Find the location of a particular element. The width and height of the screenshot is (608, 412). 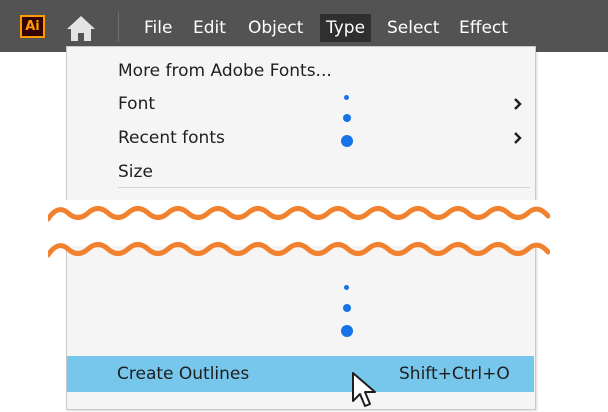

break-wave-bottom is located at coordinates (299, 250).